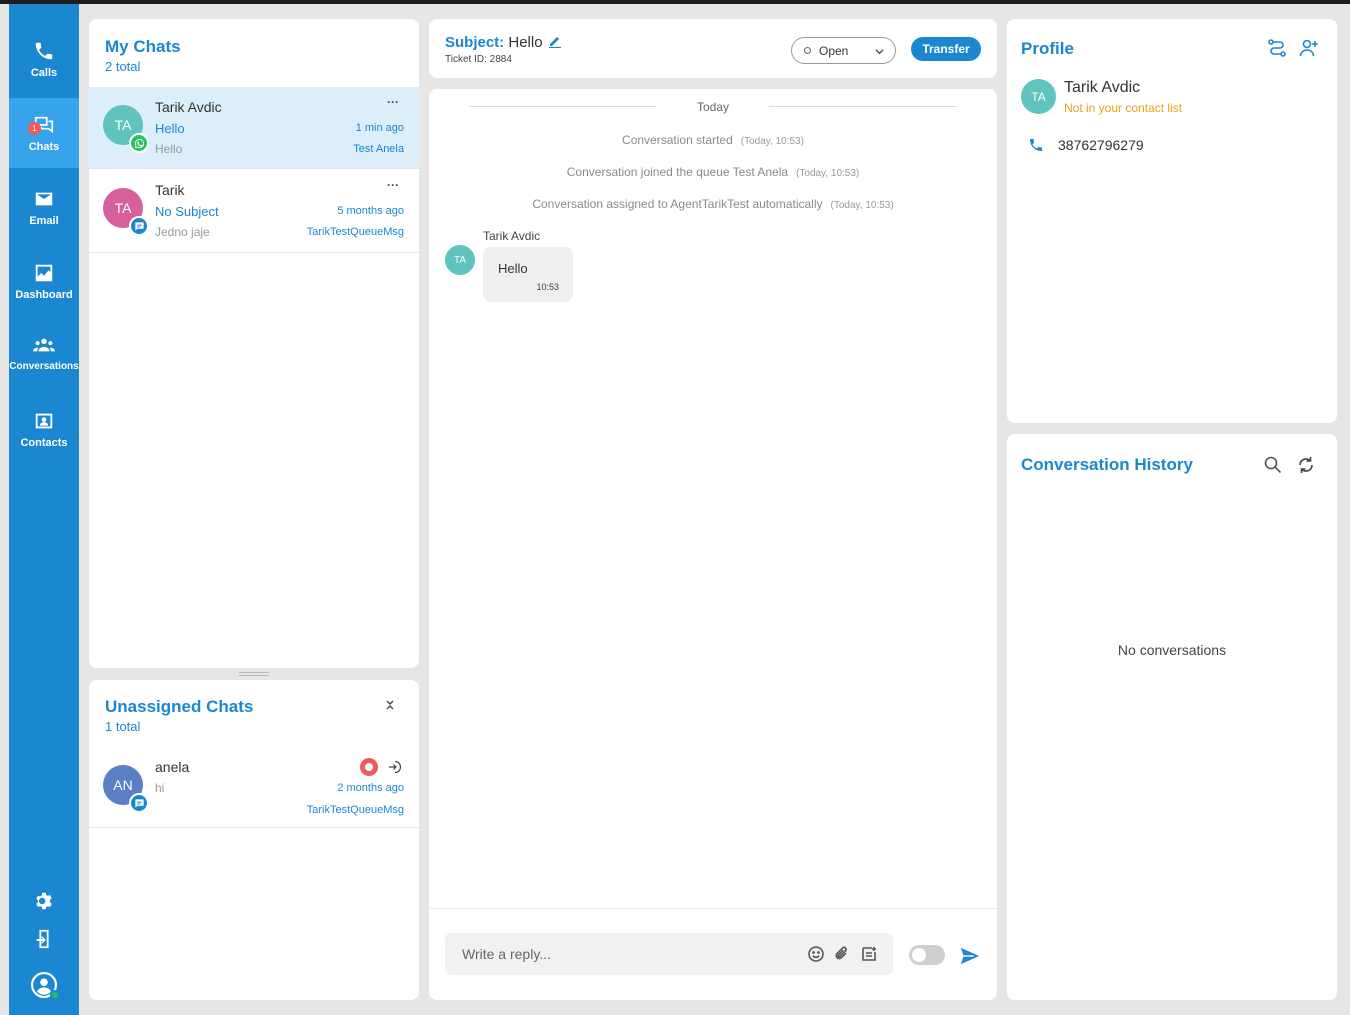 The height and width of the screenshot is (1015, 1350). I want to click on history-panel: Conversation History No conversations, so click(1172, 717).